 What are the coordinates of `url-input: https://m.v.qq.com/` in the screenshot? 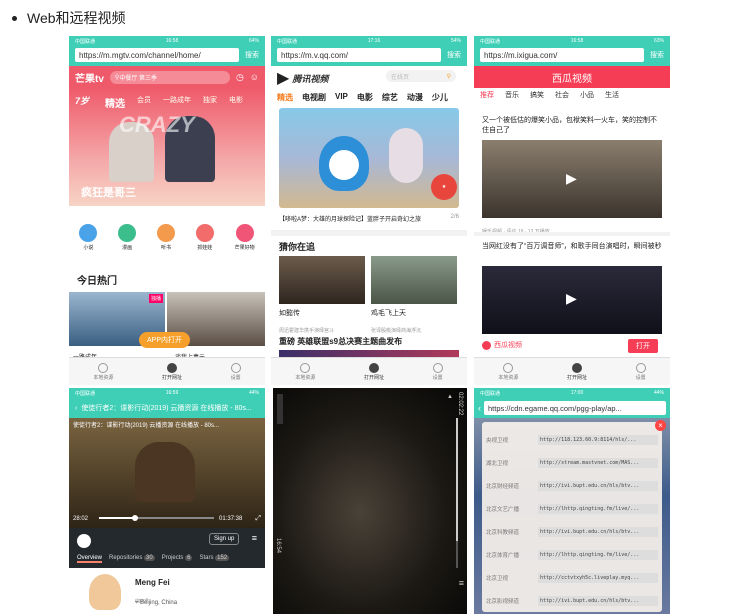 It's located at (359, 55).